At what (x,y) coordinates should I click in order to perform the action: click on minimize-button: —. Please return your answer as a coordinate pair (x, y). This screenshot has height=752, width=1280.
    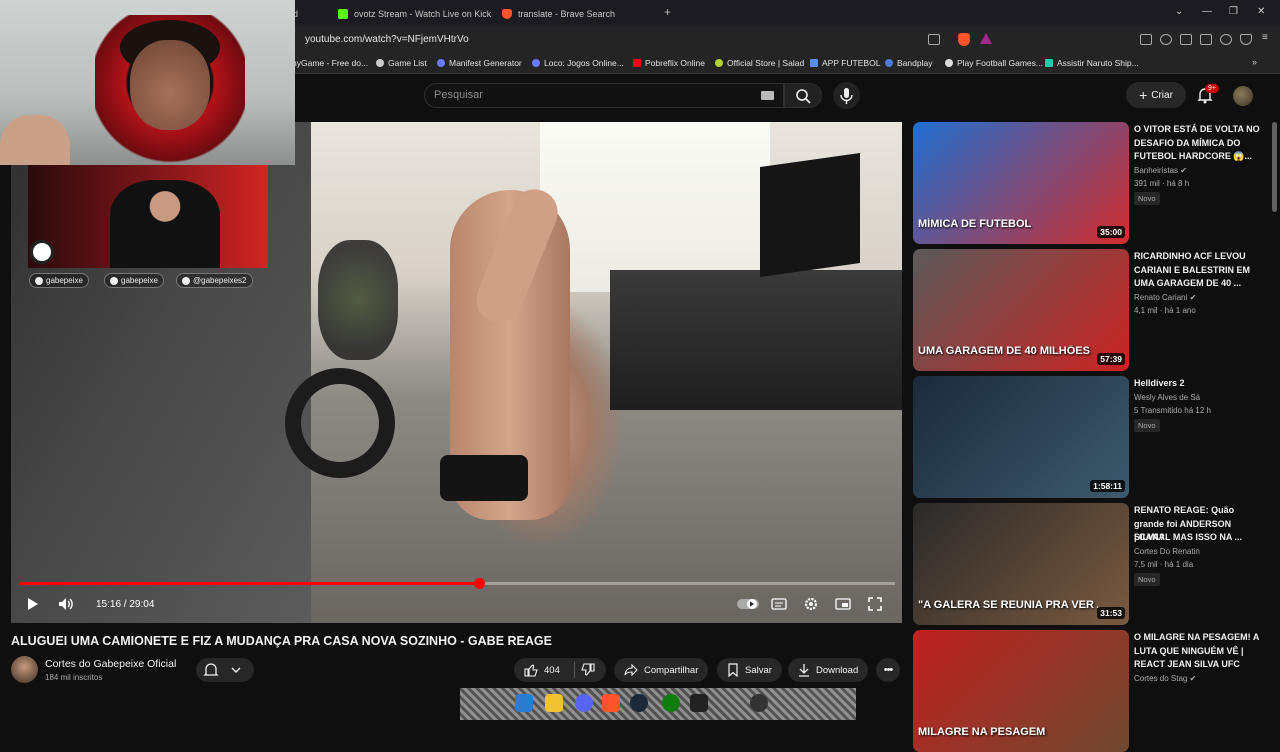
    Looking at the image, I should click on (1207, 11).